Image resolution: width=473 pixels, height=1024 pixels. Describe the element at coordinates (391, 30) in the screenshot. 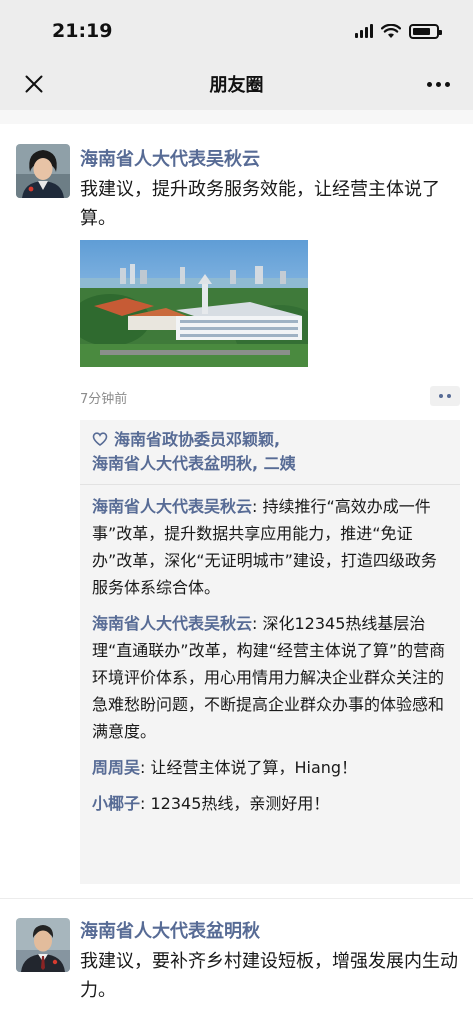

I see `wifi-icon` at that location.